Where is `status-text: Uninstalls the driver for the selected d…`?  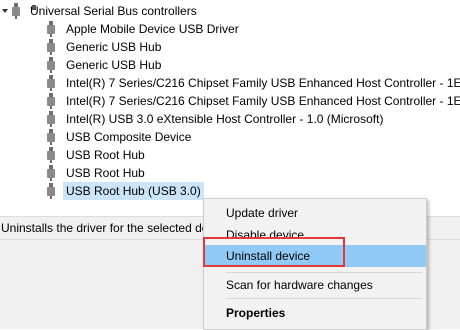 status-text: Uninstalls the driver for the selected d… is located at coordinates (117, 228).